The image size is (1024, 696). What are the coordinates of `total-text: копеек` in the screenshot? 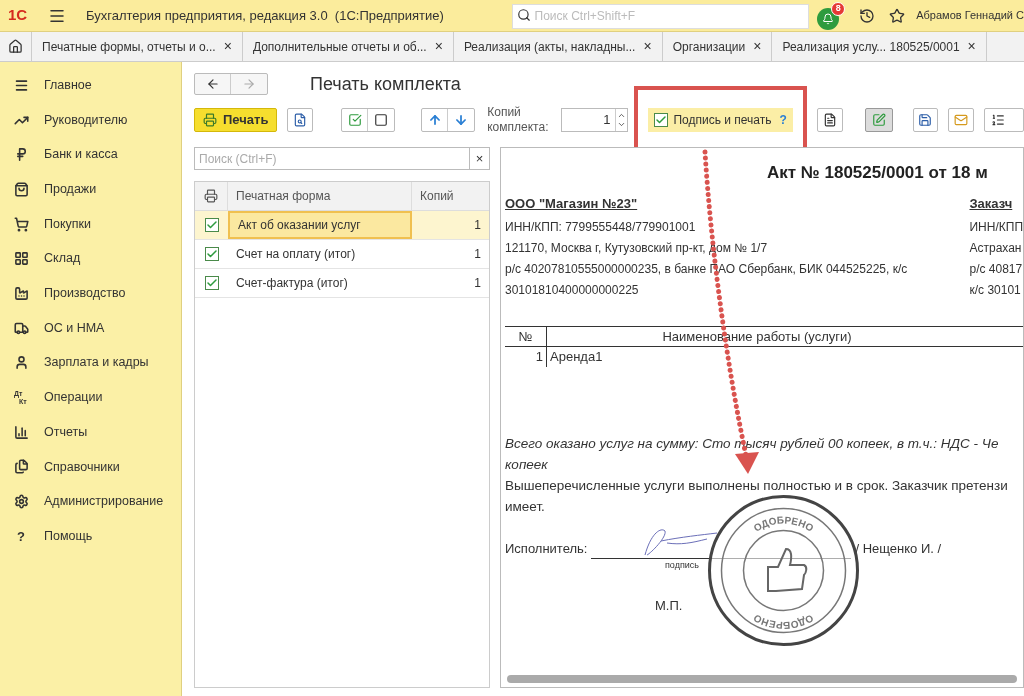 It's located at (527, 465).